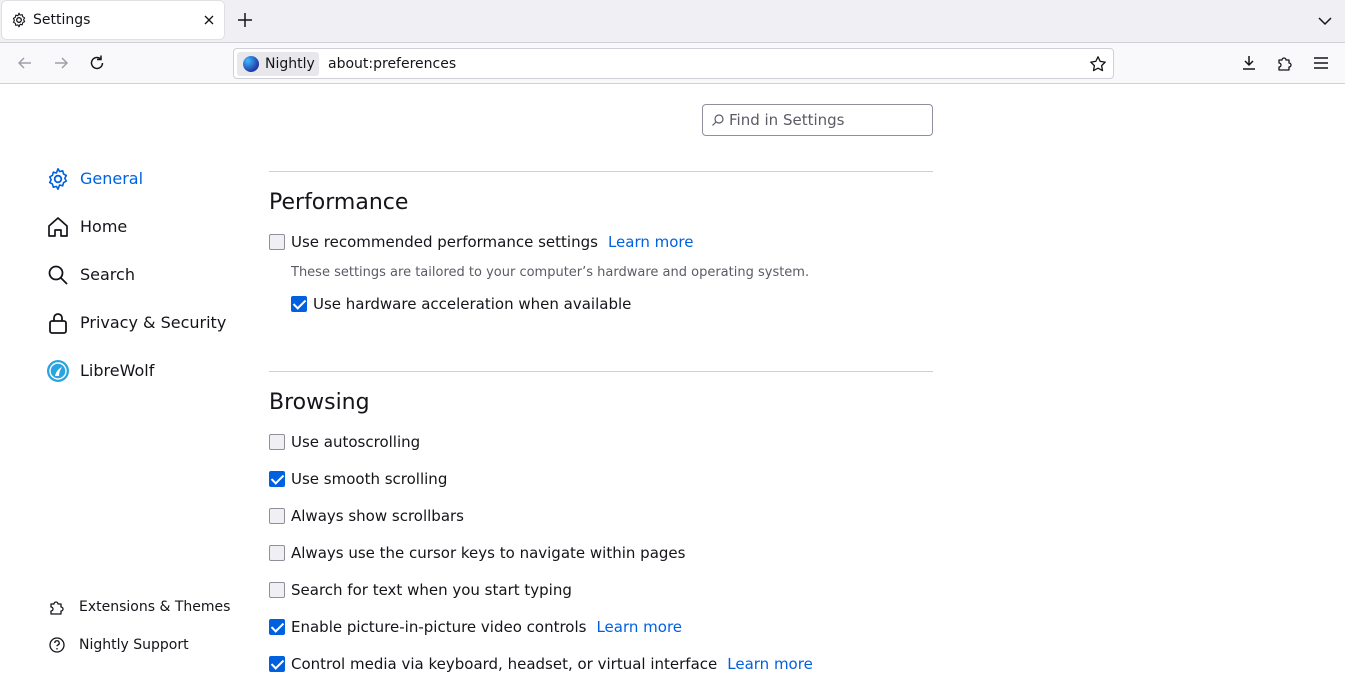  I want to click on search-box, so click(817, 120).